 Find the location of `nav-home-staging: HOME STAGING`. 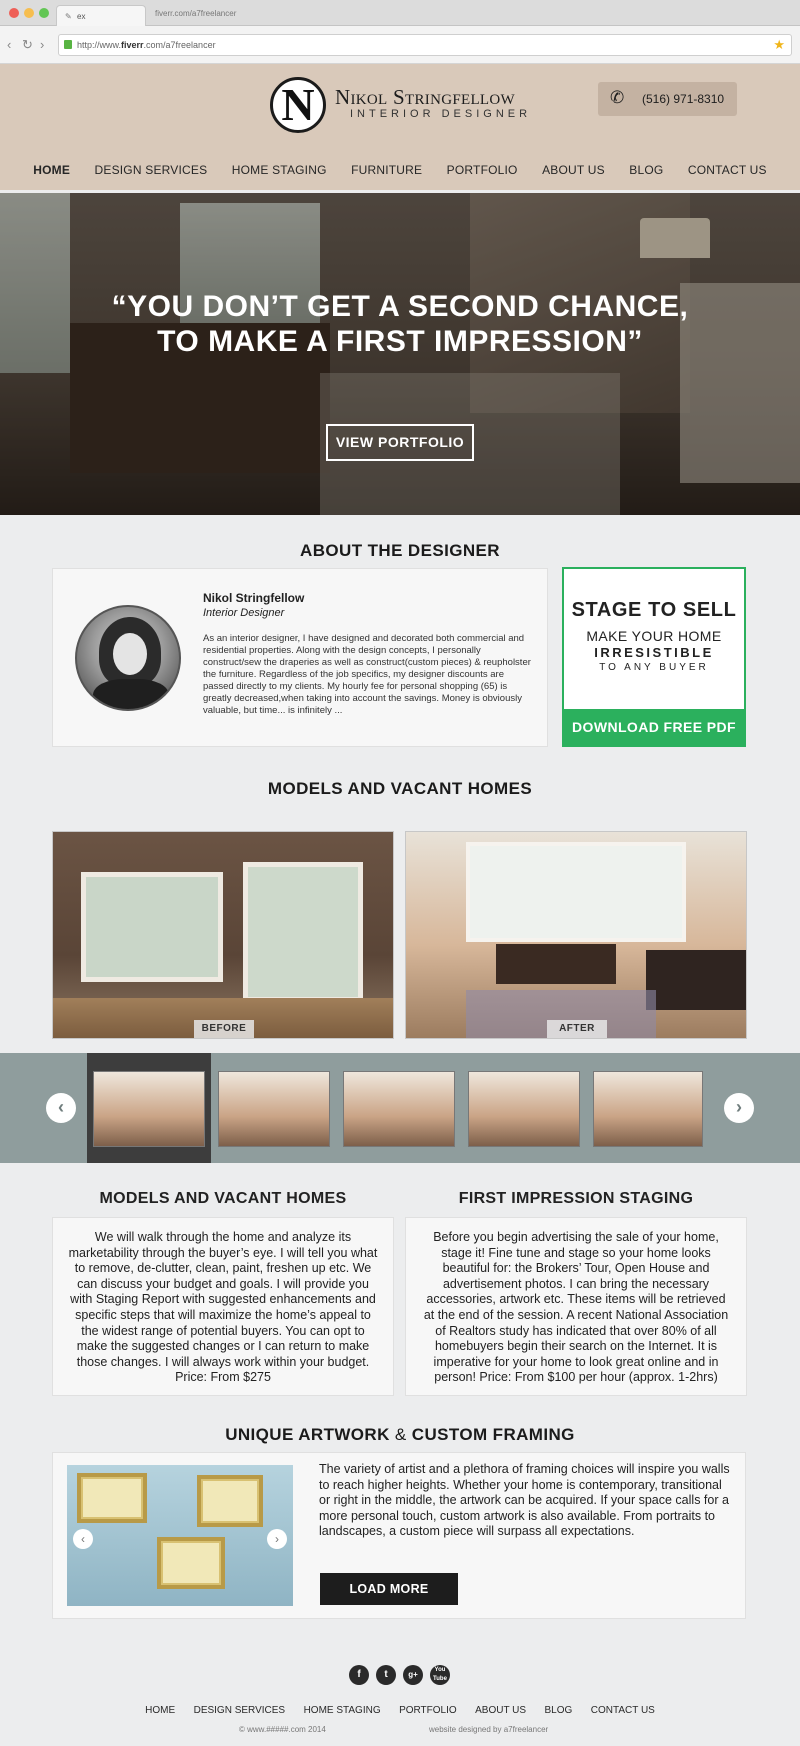

nav-home-staging: HOME STAGING is located at coordinates (279, 170).